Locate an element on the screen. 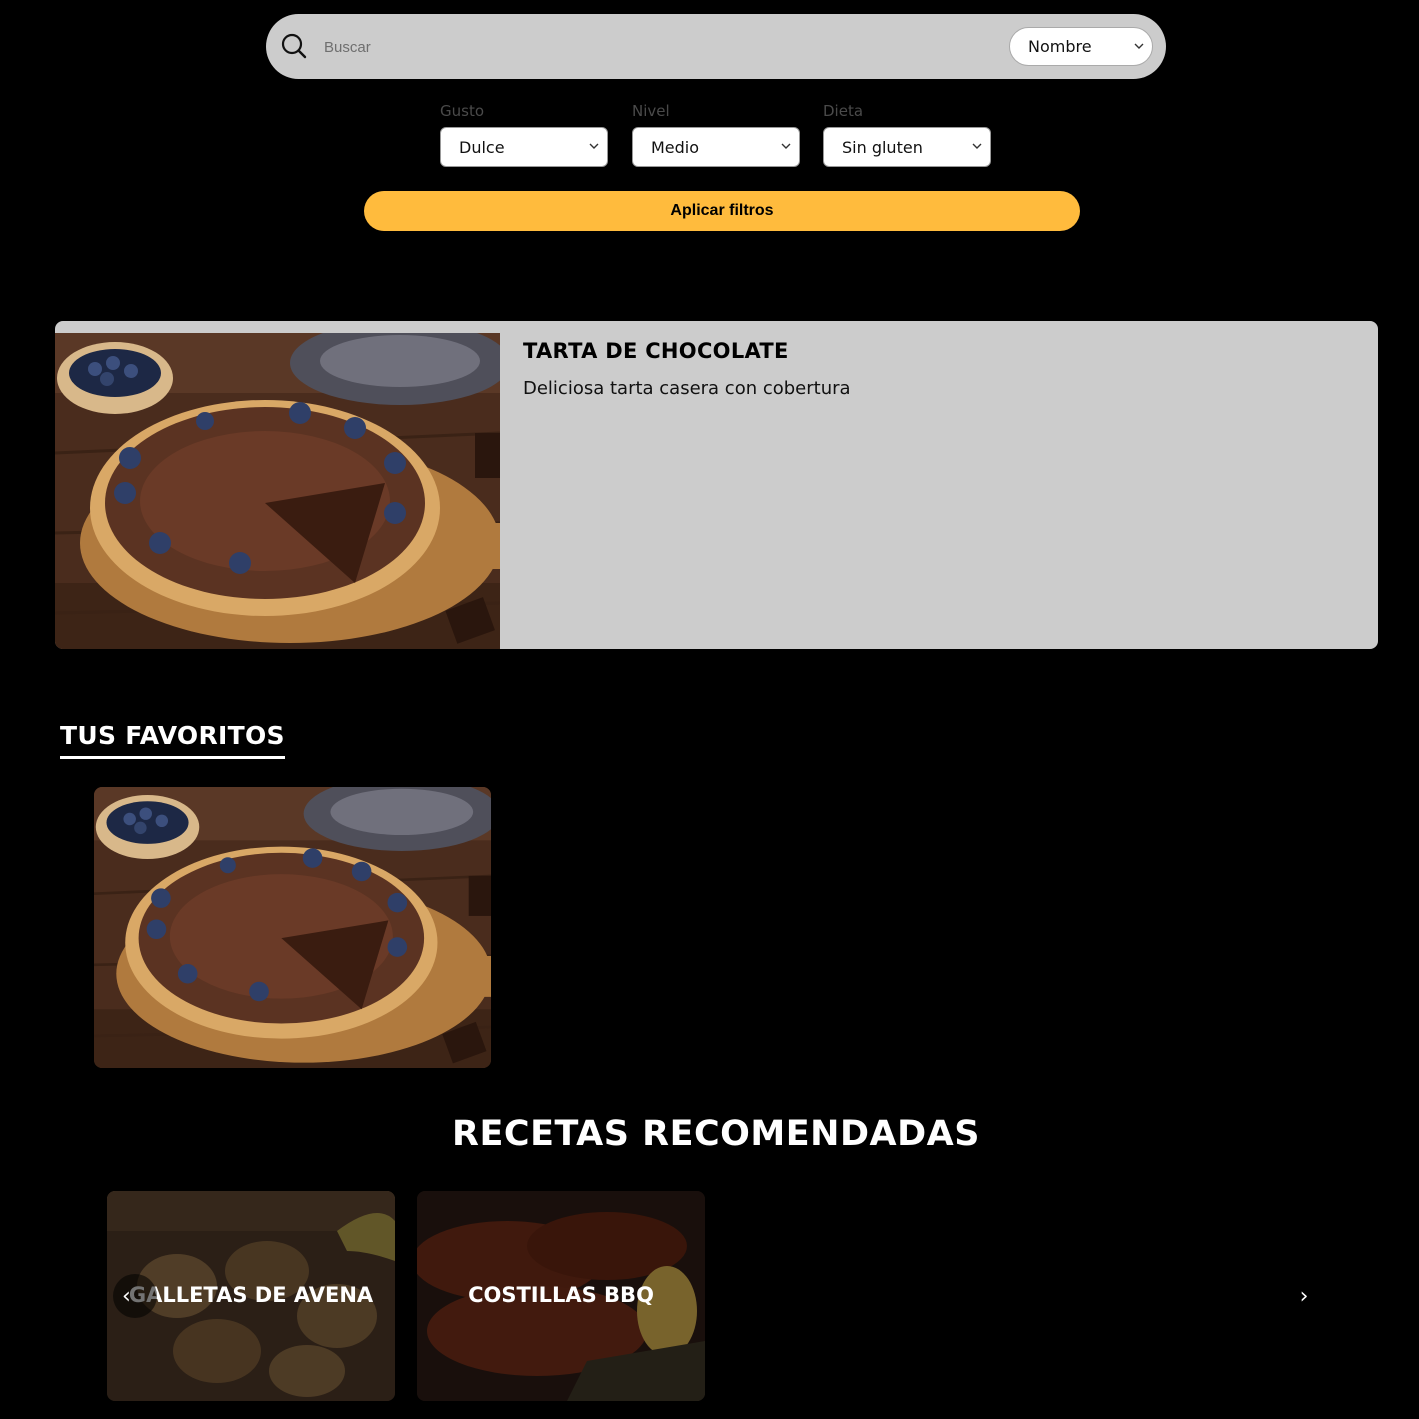  search-bar: Nombre is located at coordinates (716, 46).